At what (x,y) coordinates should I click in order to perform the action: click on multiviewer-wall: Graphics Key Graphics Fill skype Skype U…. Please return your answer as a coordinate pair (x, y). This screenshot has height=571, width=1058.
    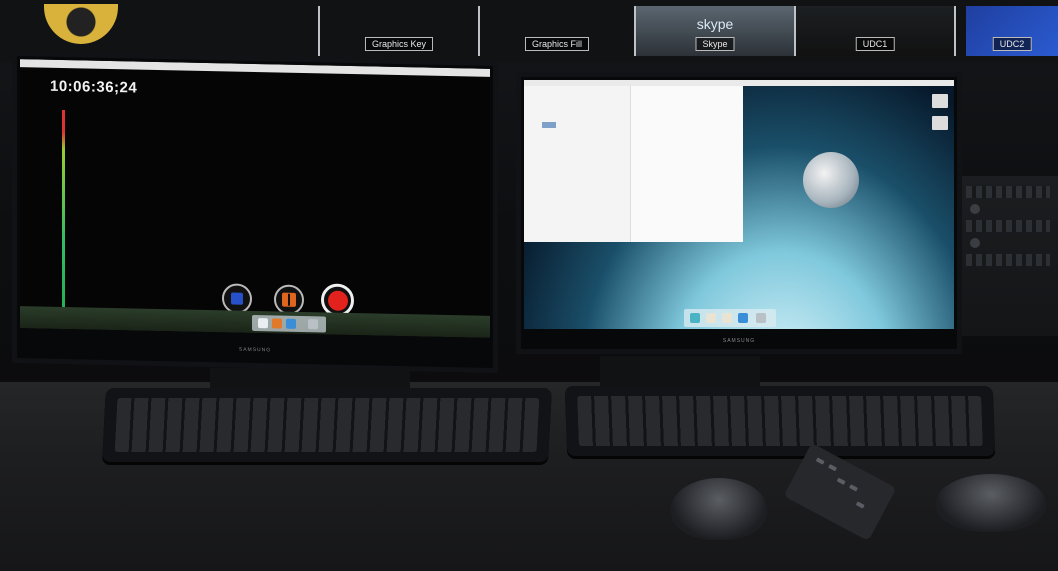
    Looking at the image, I should click on (529, 31).